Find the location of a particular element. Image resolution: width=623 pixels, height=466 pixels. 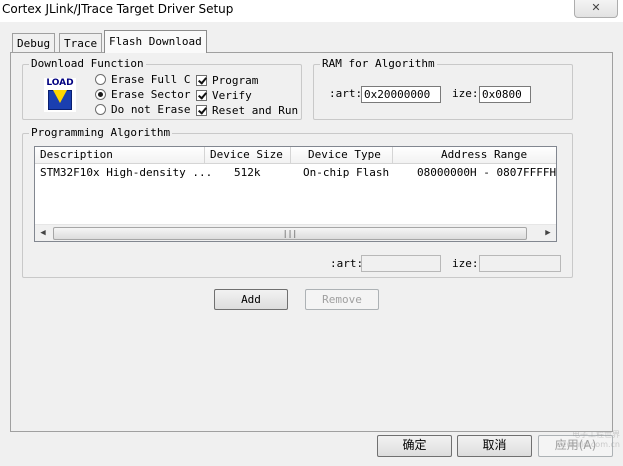

erase-full-chip-label: Erase Full C is located at coordinates (151, 79).